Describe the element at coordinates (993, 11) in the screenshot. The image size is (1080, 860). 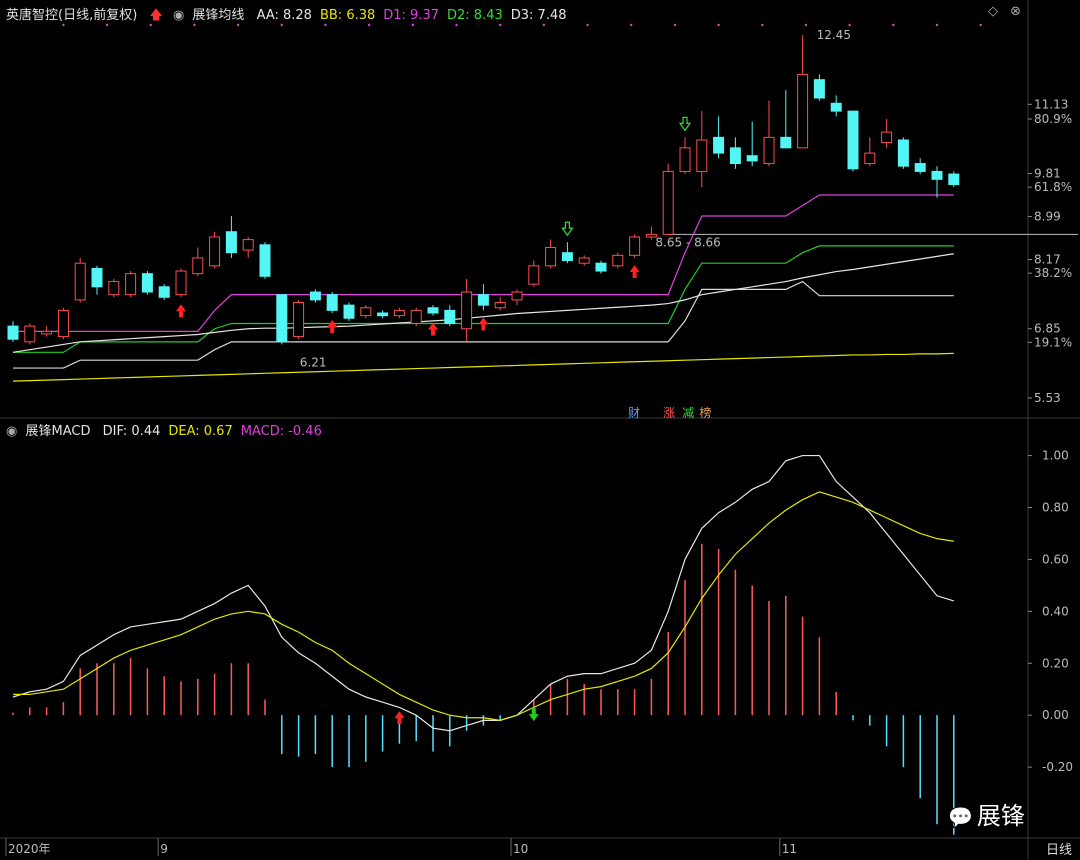
I see `diamond-icon: ◇` at that location.